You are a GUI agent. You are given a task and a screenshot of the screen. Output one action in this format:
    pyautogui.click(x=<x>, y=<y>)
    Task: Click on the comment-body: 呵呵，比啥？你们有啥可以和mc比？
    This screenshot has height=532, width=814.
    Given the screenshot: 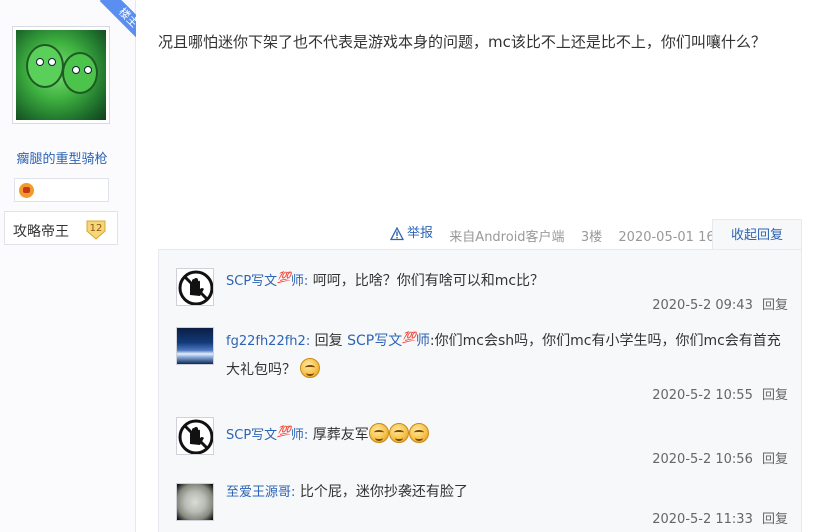 What is the action you would take?
    pyautogui.click(x=428, y=281)
    